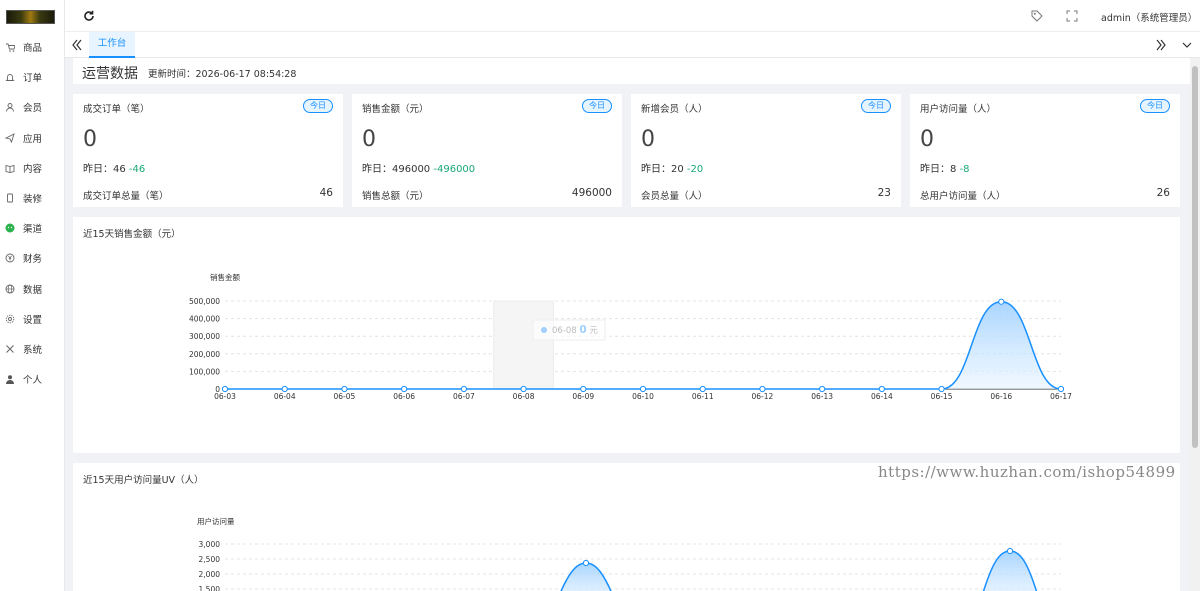 Image resolution: width=1200 pixels, height=591 pixels. I want to click on stat-card-orders: 成交订单（笔） 今日 0 昨日：46 -46 成交订单总量（笔） 46, so click(208, 150).